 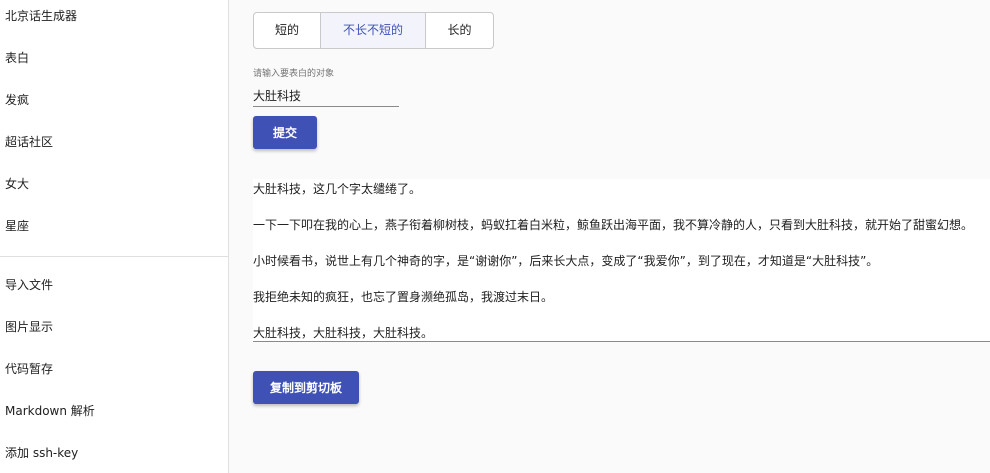 I want to click on sidebar-item-add-ssh-key: 添加 ssh-key, so click(x=114, y=452).